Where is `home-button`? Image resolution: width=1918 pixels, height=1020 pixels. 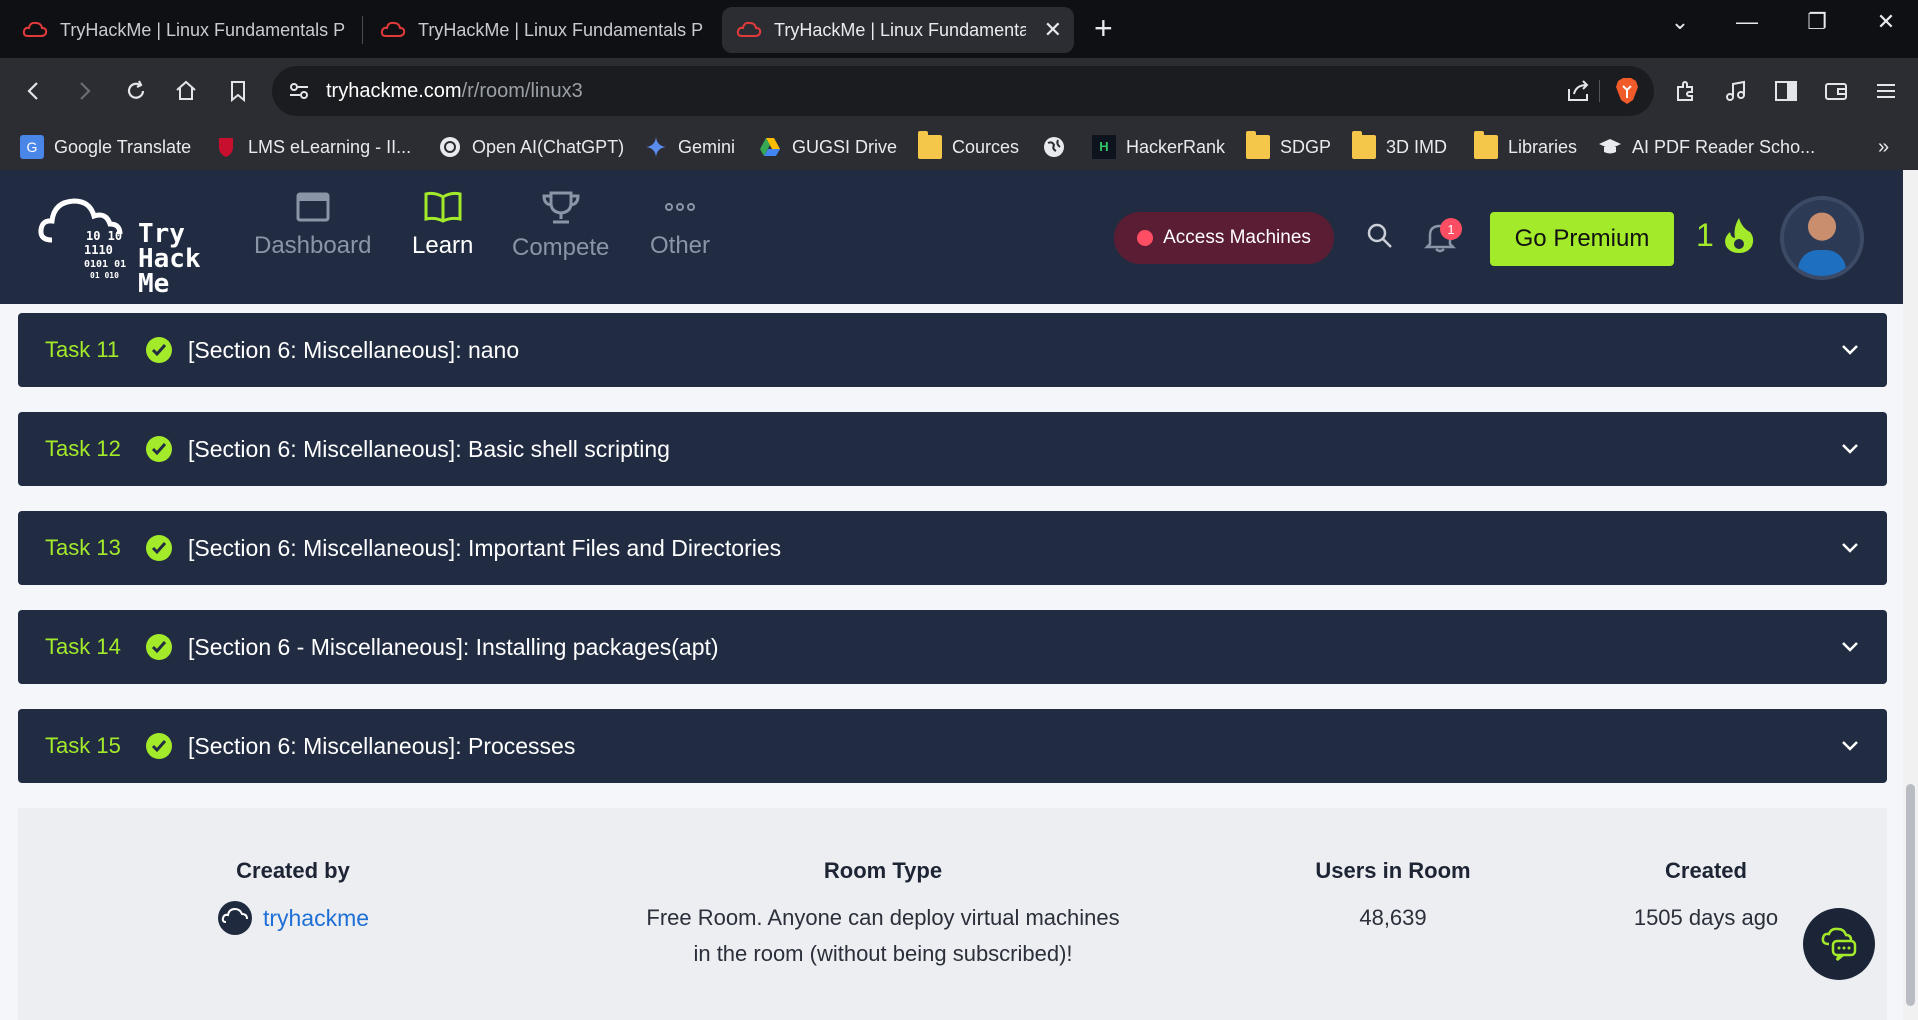 home-button is located at coordinates (186, 91).